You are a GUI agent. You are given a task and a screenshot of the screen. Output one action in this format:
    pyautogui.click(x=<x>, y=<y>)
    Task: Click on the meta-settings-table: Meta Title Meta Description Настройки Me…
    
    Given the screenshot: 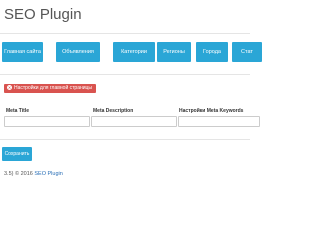 What is the action you would take?
    pyautogui.click(x=130, y=118)
    